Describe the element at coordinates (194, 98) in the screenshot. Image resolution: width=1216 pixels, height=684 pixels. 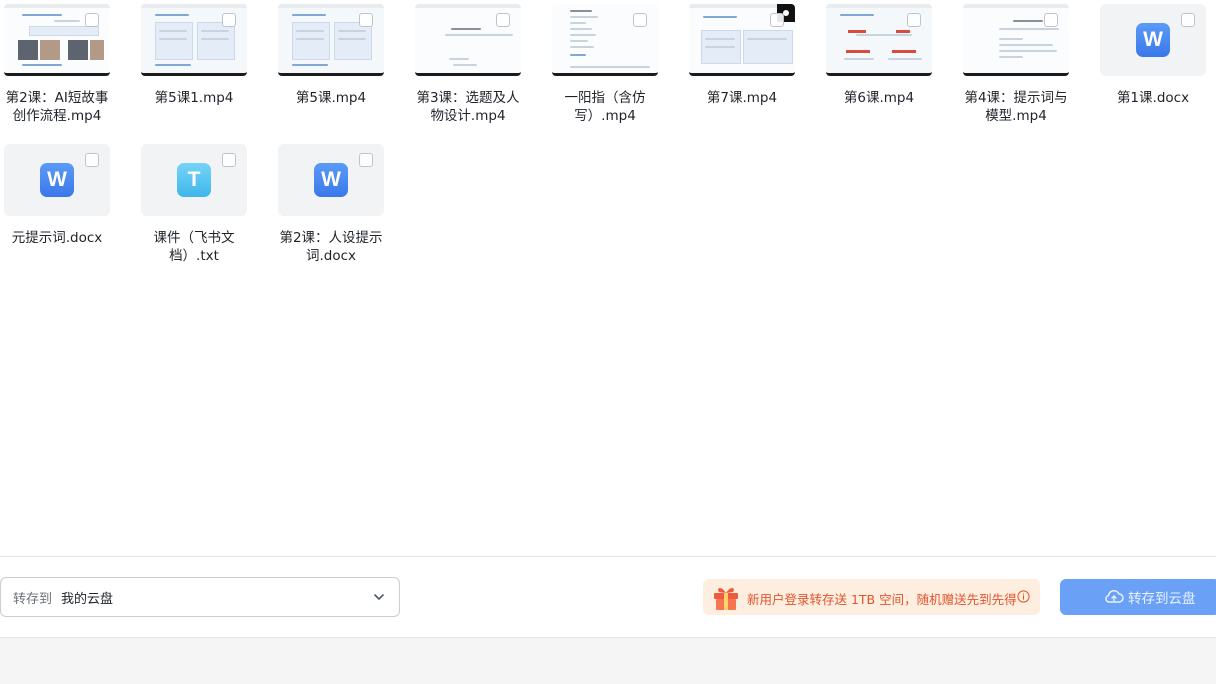
I see `file-name: 第5课1.mp4` at that location.